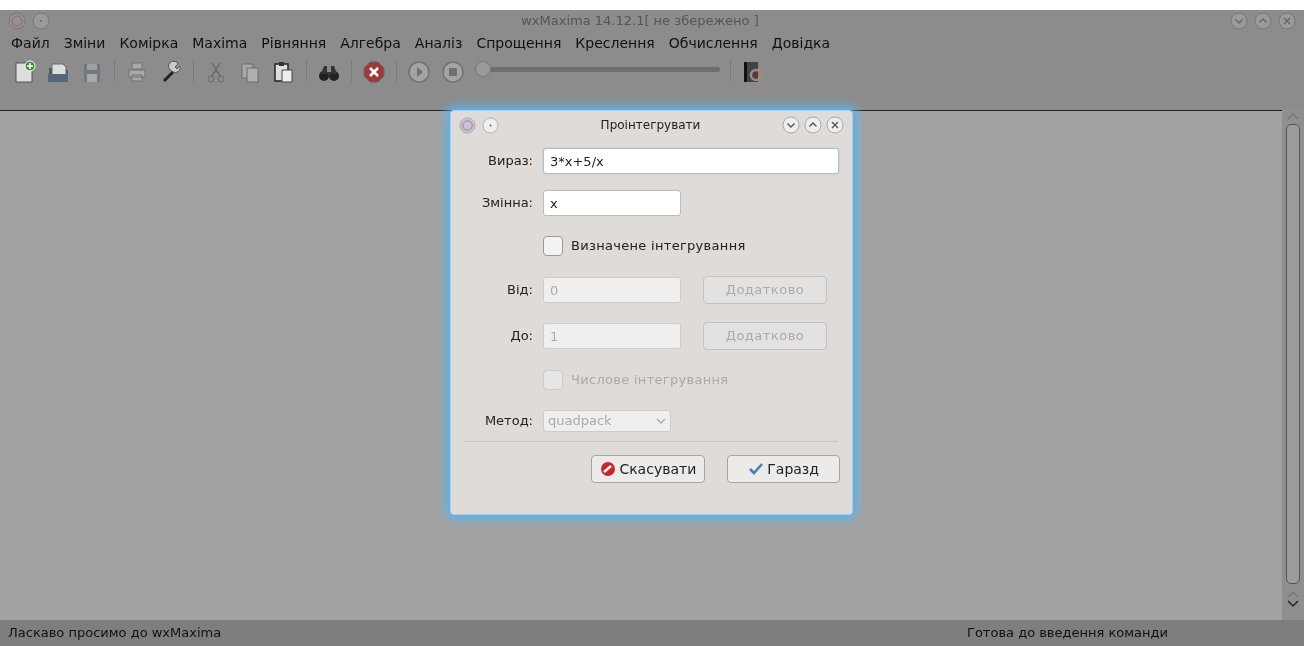 This screenshot has height=646, width=1304. Describe the element at coordinates (519, 43) in the screenshot. I see `menu-item: Спрощення` at that location.